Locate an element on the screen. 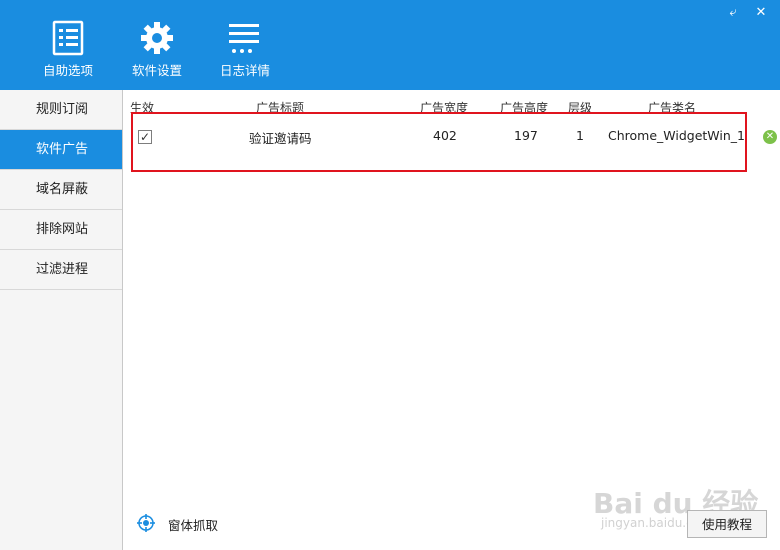 Image resolution: width=780 pixels, height=550 pixels. nav-software-settings: 软件设置 is located at coordinates (157, 51).